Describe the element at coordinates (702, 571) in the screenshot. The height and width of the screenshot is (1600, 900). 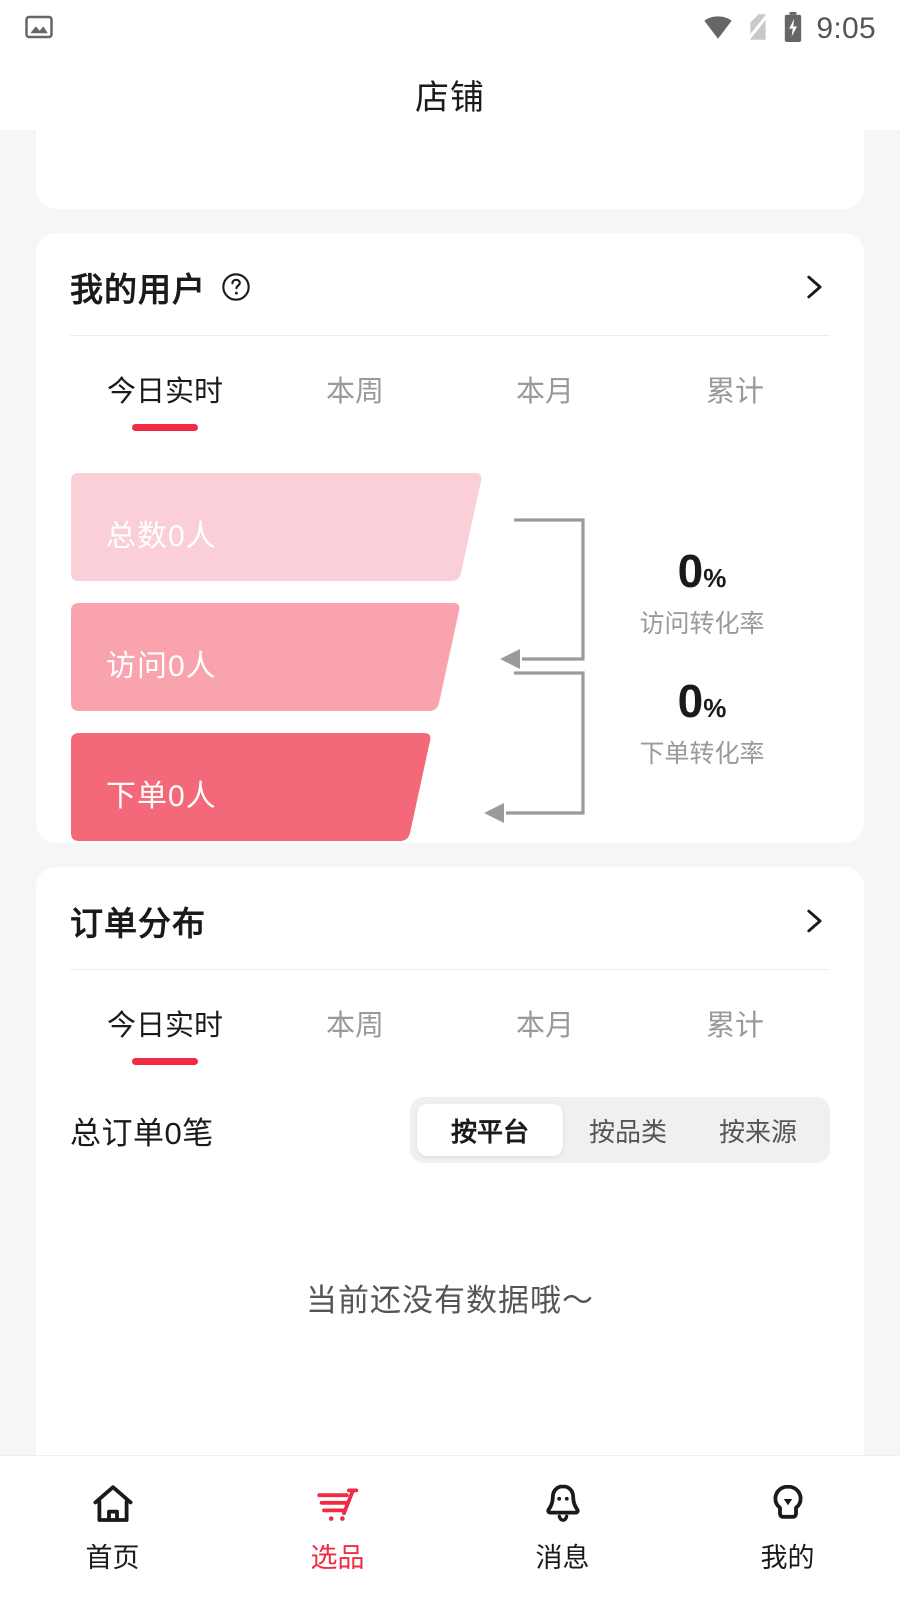
I see `conversion-visit-value: 0%` at that location.